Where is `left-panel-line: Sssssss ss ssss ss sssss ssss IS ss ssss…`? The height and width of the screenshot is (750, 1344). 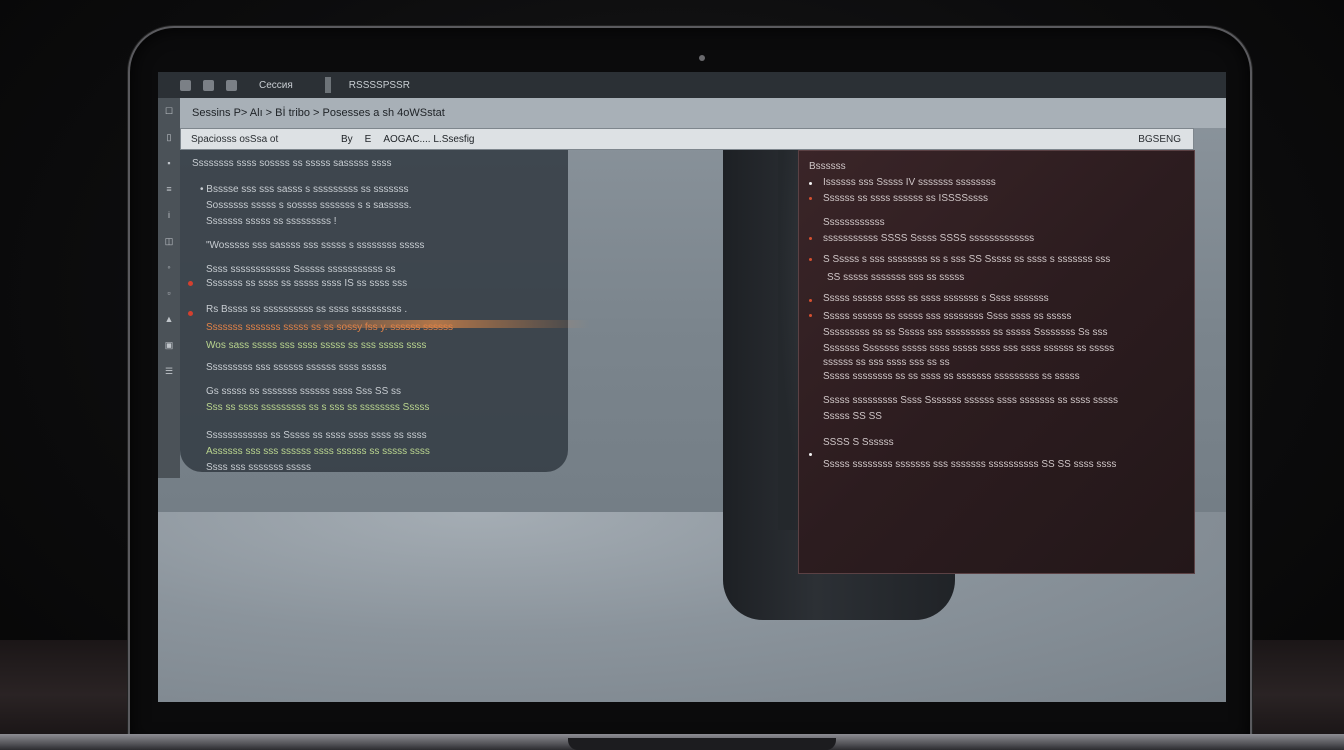
left-panel-line: Sssssss ss ssss ss sssss ssss IS ss ssss… is located at coordinates (307, 283).